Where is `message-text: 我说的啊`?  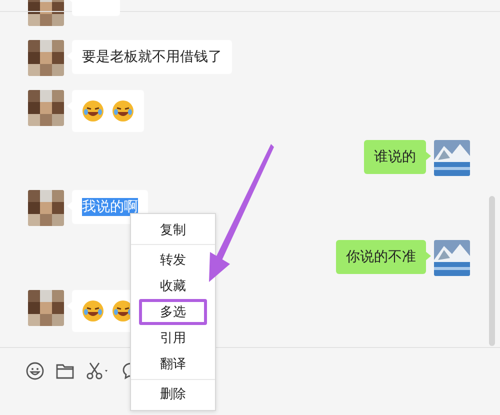
message-text: 我说的啊 is located at coordinates (110, 207).